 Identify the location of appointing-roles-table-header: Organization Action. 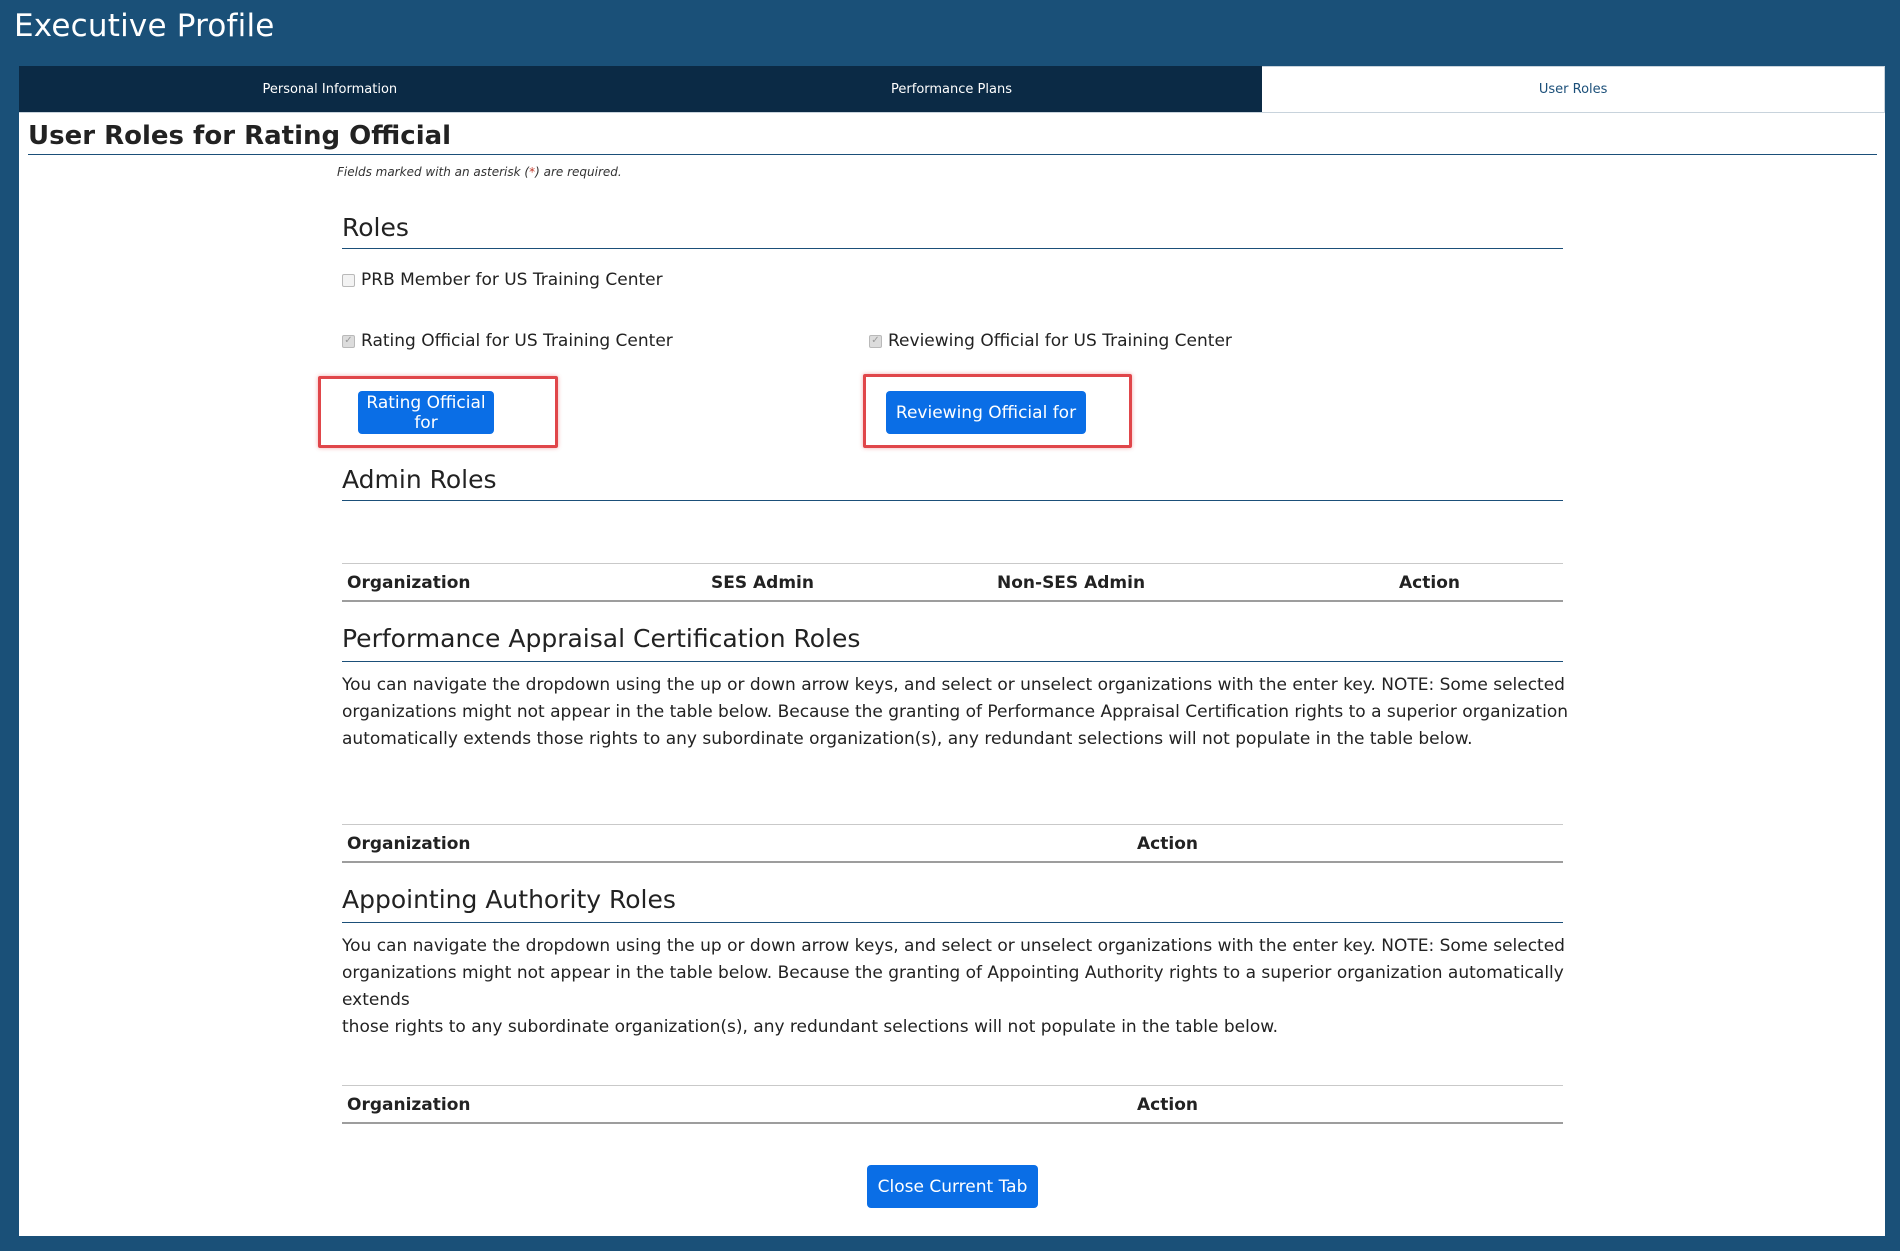
(952, 1104).